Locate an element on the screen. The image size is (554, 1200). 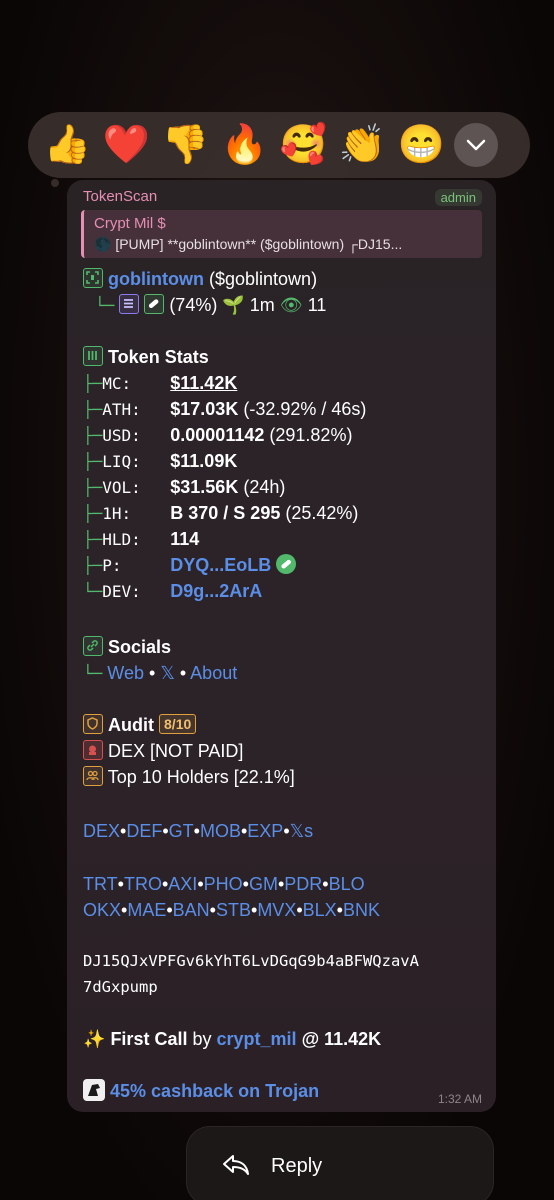
quoted-reply-author: Crypt Mil $ is located at coordinates (130, 223).